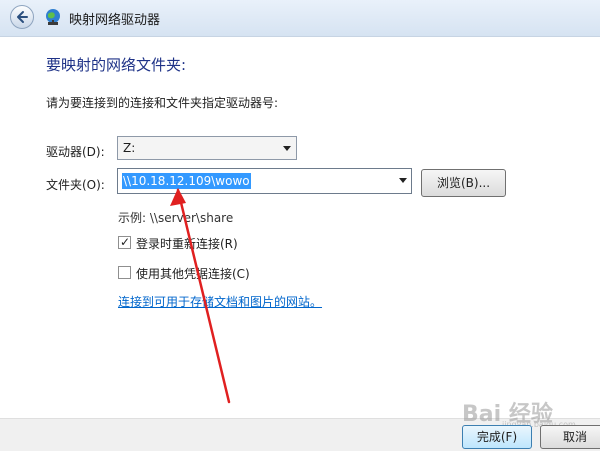 This screenshot has width=600, height=451. I want to click on finish-button: 完成(F), so click(497, 437).